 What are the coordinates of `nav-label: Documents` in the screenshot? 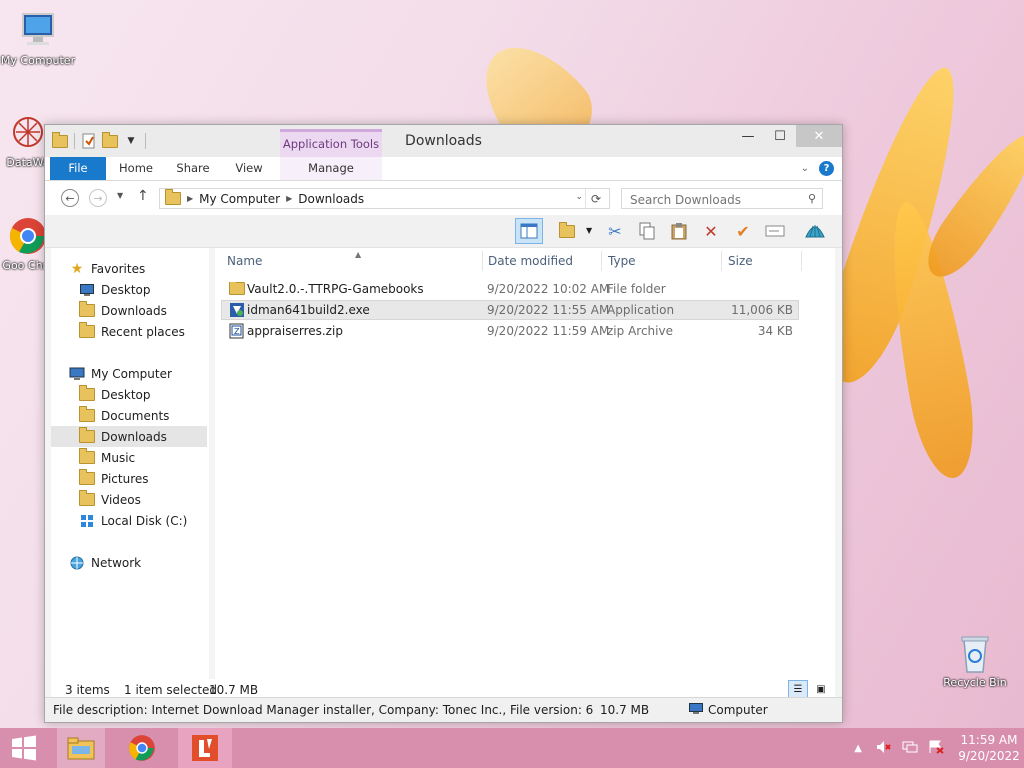 It's located at (135, 415).